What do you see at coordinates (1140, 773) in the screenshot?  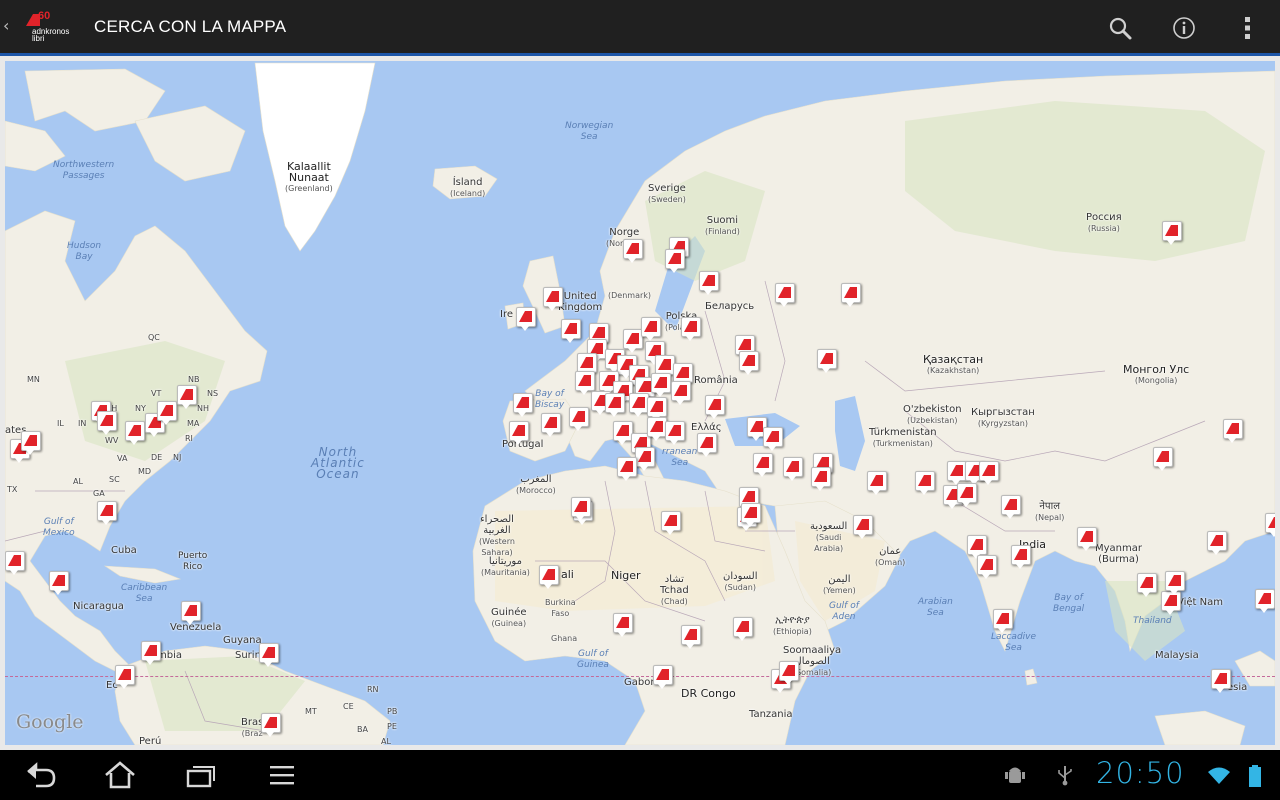 I see `status-clock: 20:50` at bounding box center [1140, 773].